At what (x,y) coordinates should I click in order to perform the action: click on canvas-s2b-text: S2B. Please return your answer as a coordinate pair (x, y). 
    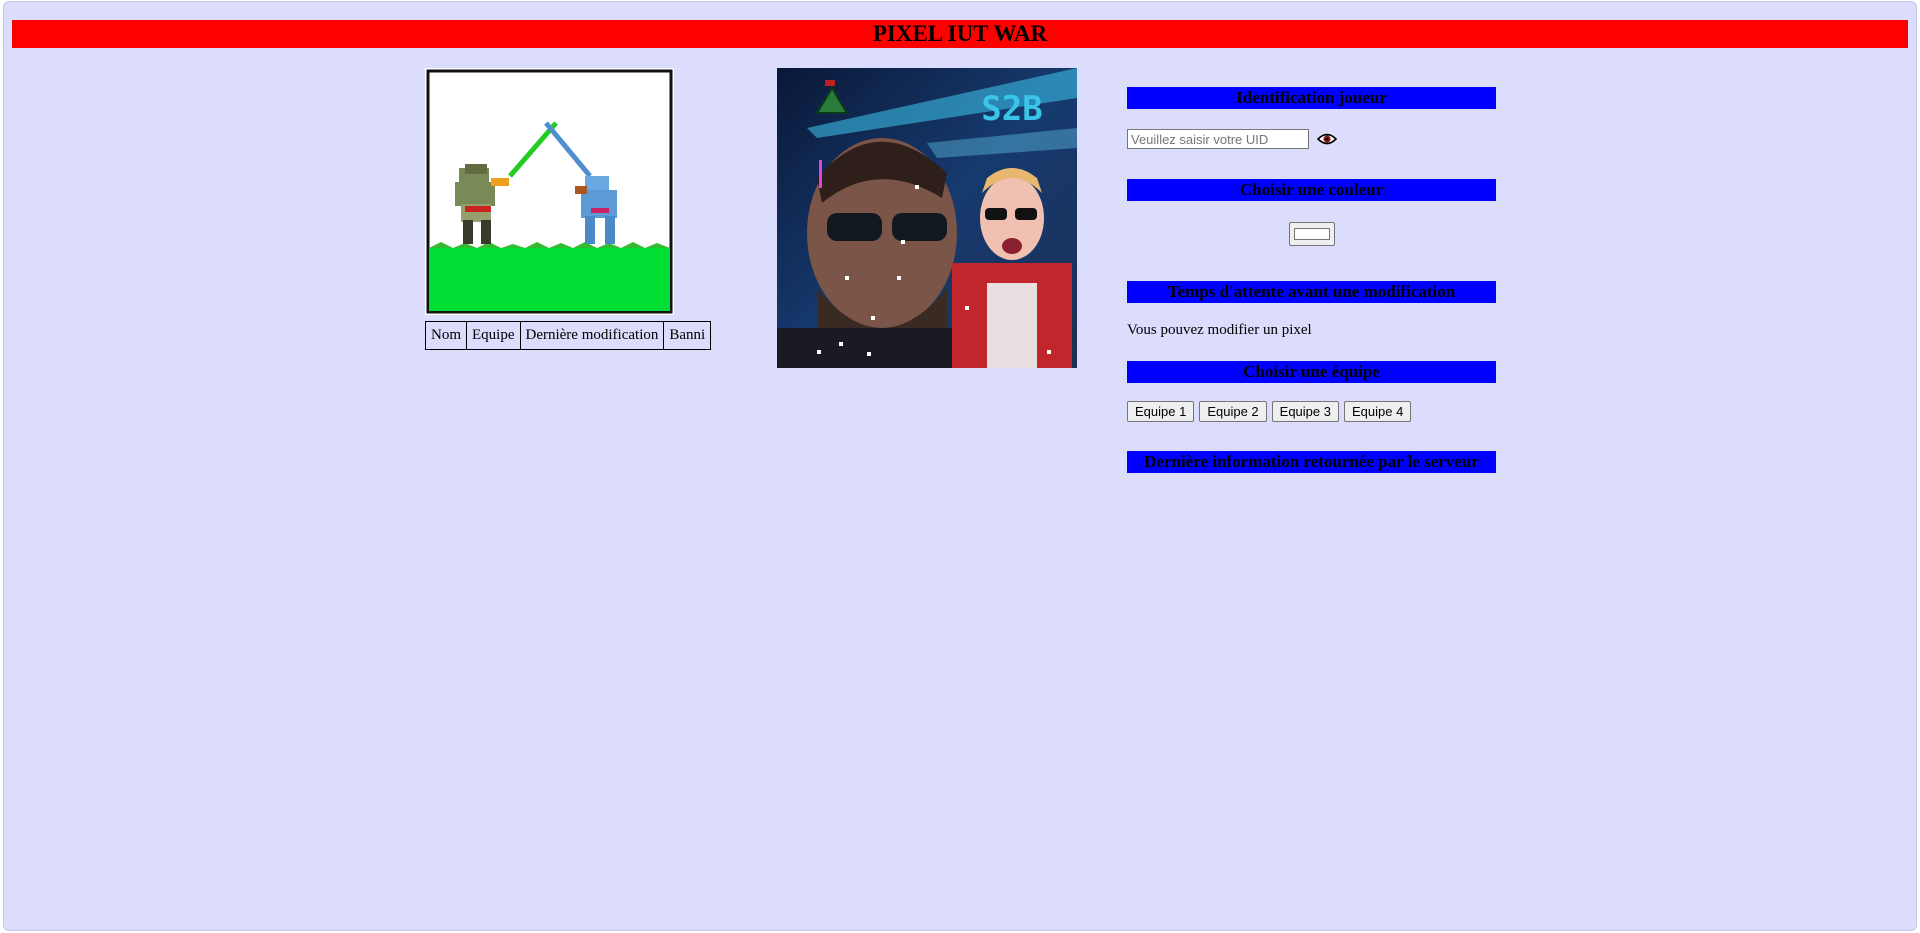
    Looking at the image, I should click on (1011, 109).